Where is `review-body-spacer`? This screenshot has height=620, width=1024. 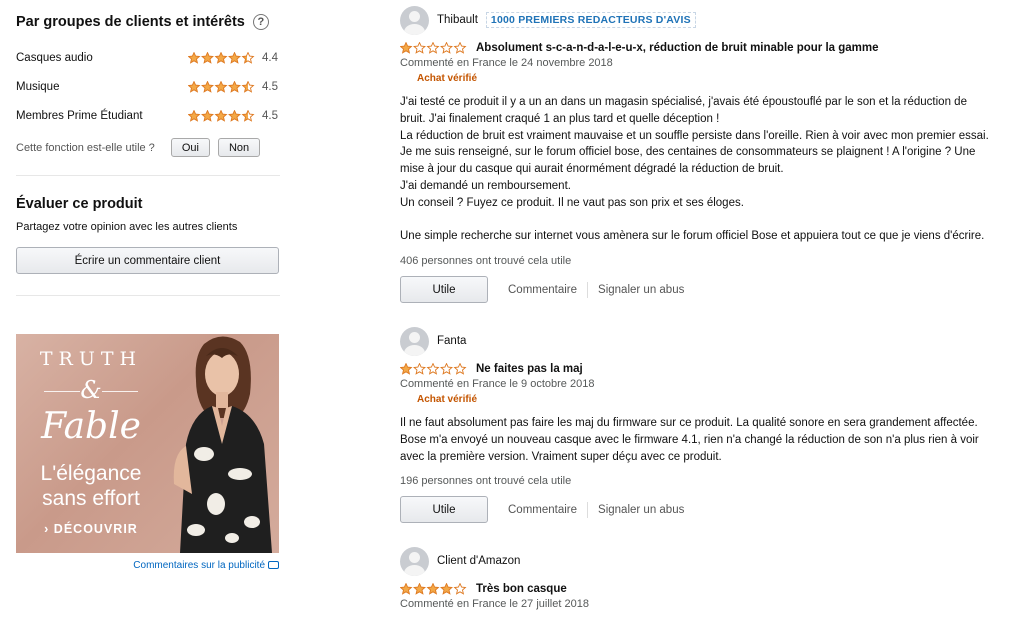 review-body-spacer is located at coordinates (700, 220).